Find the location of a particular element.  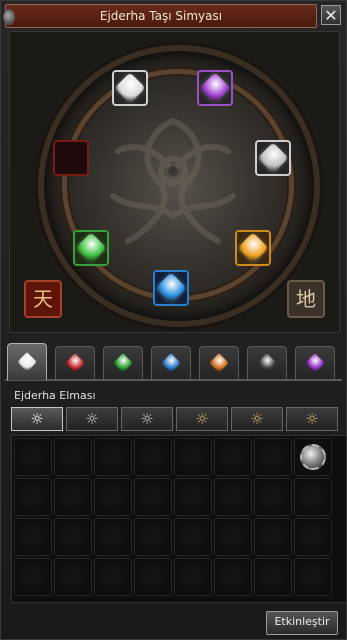

heaven-seal: 天 is located at coordinates (43, 299).